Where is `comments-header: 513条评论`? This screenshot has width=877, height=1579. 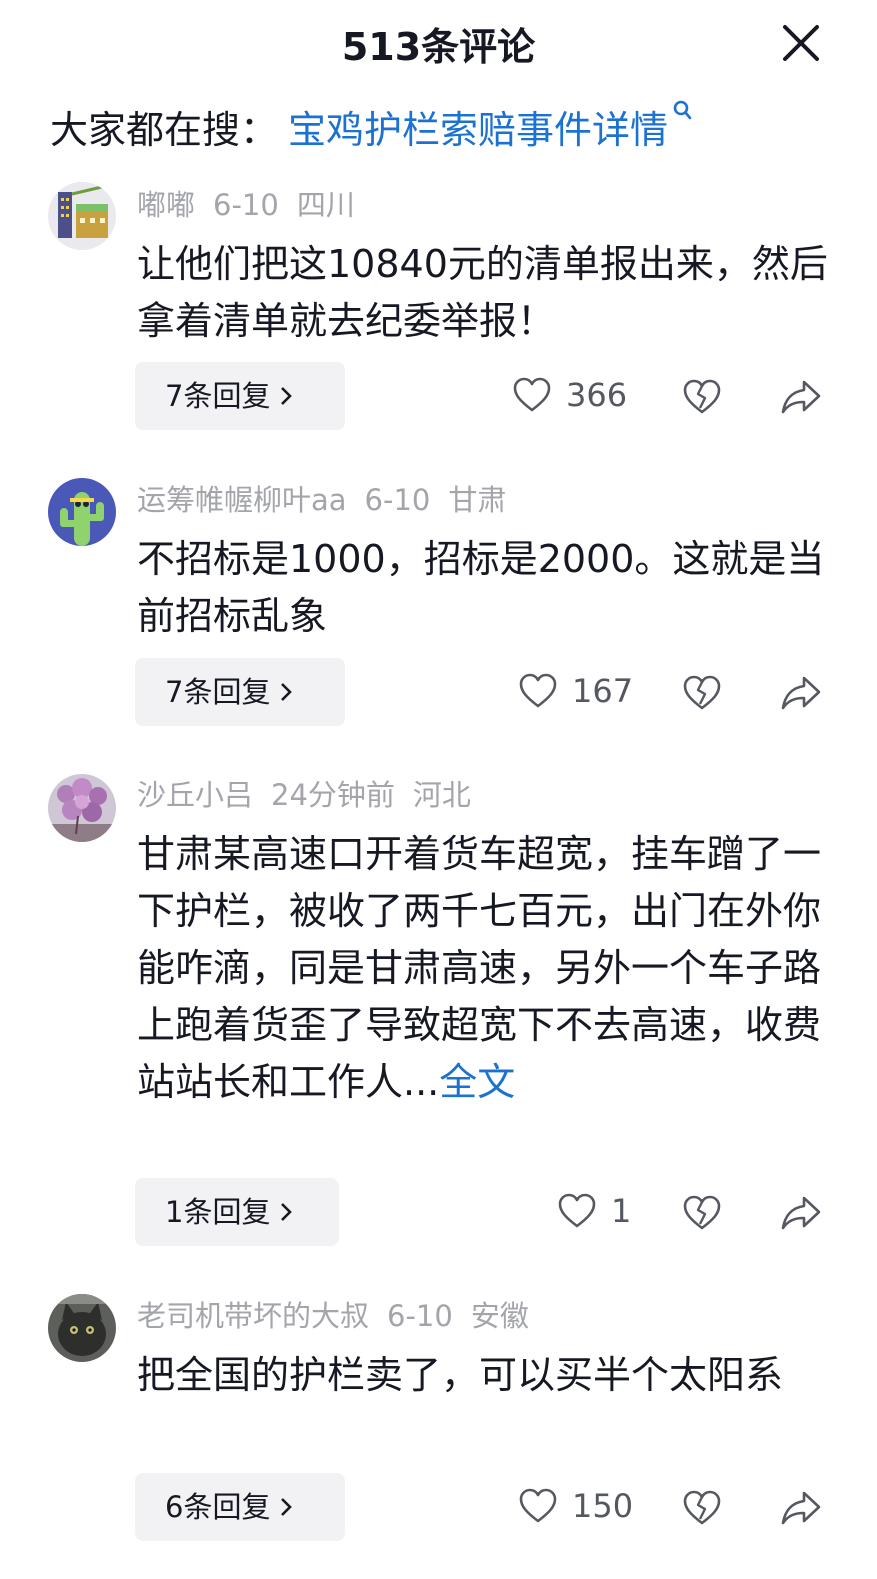
comments-header: 513条评论 is located at coordinates (438, 45).